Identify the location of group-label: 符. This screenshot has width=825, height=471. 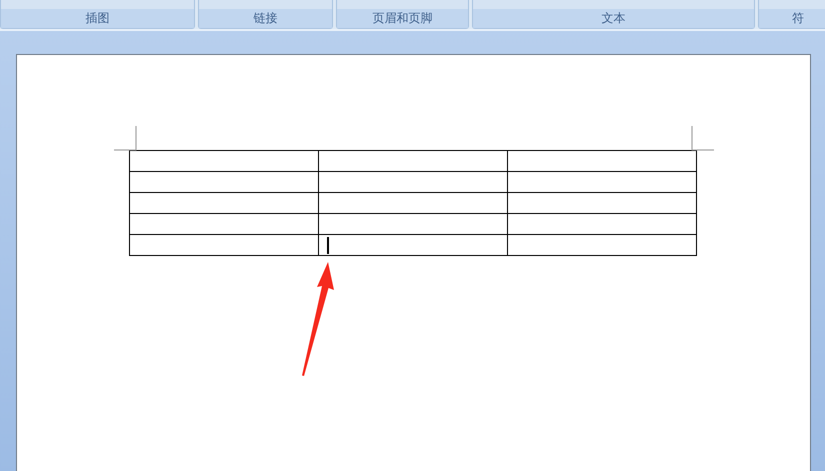
(792, 18).